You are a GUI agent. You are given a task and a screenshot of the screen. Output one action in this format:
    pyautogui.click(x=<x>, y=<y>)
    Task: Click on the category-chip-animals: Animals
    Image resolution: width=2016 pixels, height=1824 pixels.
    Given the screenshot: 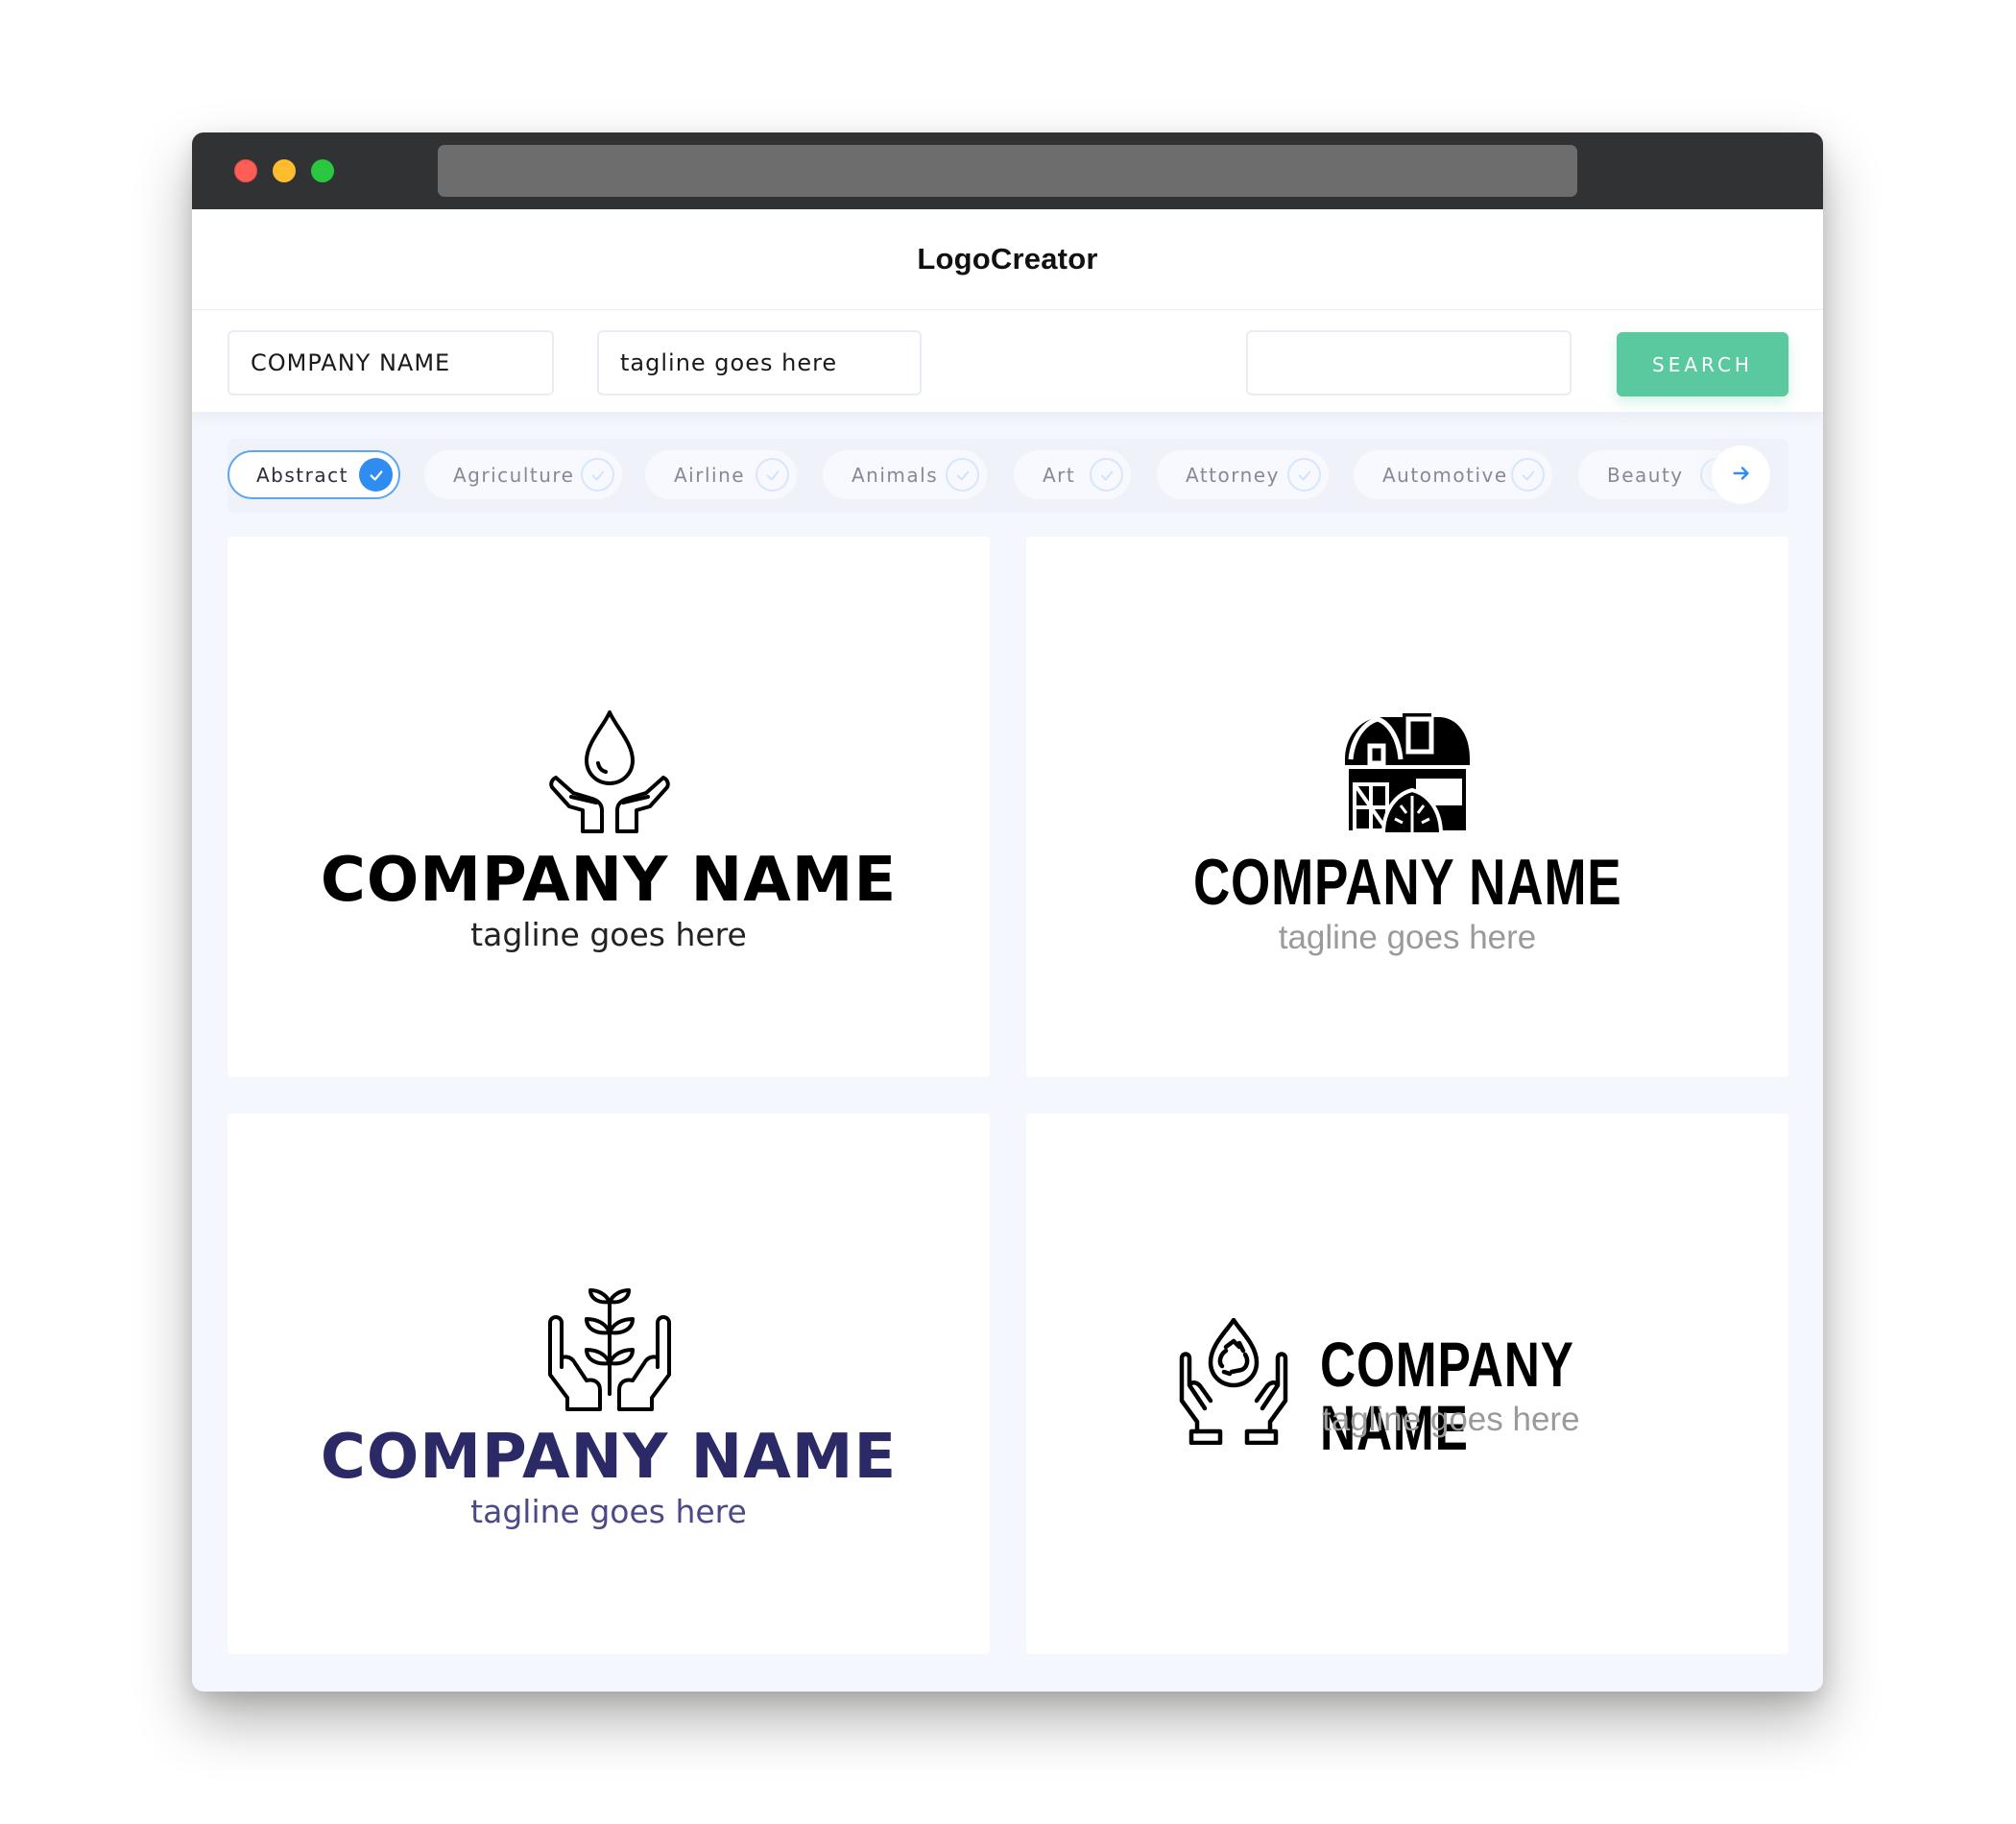 What is the action you would take?
    pyautogui.click(x=905, y=474)
    